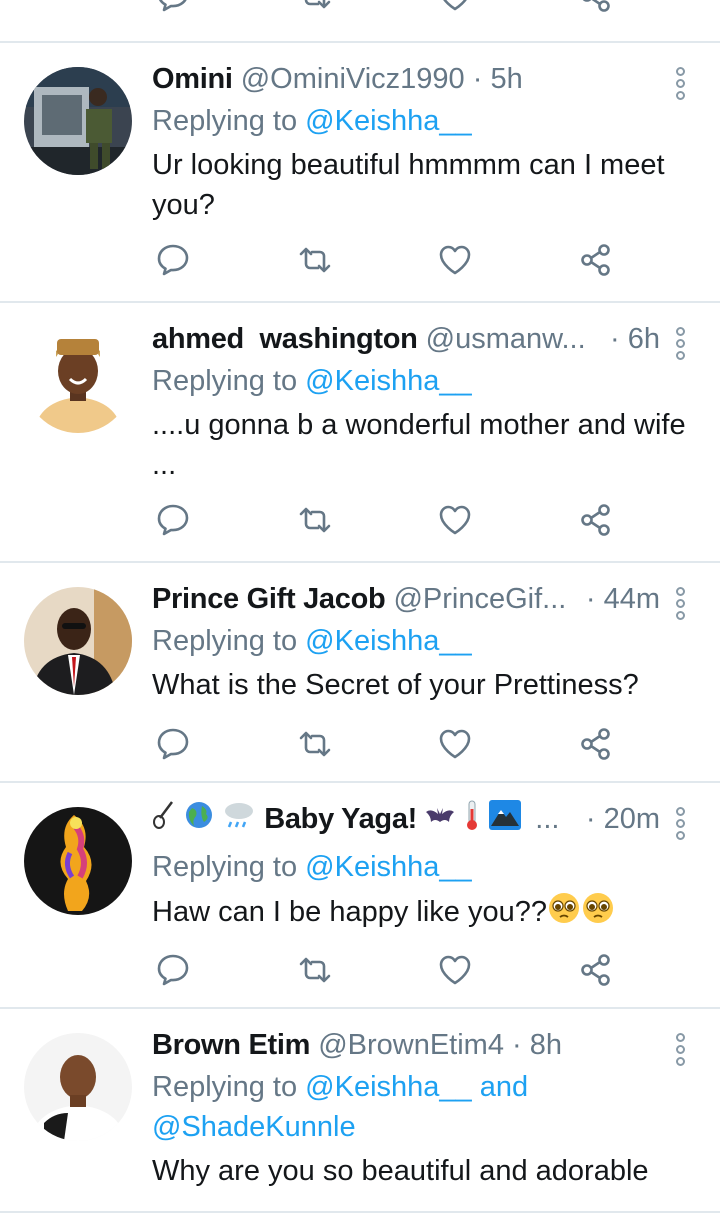 This screenshot has width=720, height=1221. What do you see at coordinates (411, 1045) in the screenshot?
I see `username: @BrownEtim4` at bounding box center [411, 1045].